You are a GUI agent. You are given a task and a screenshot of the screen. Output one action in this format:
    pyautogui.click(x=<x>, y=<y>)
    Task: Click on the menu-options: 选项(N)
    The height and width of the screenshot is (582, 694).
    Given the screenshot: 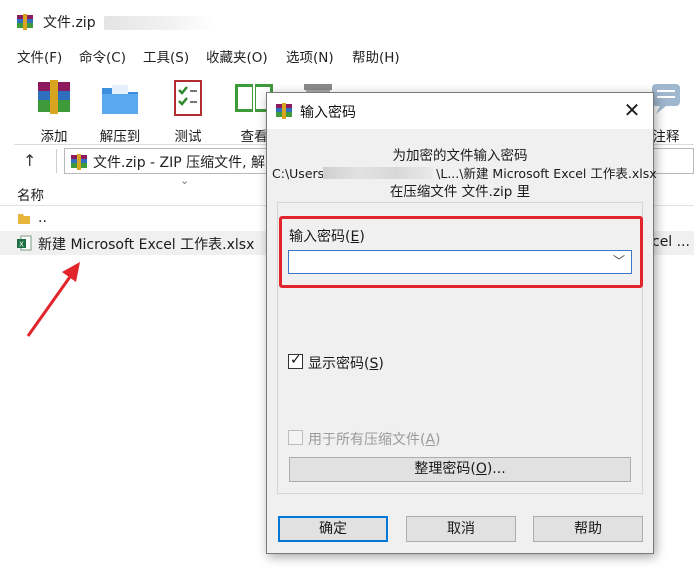 What is the action you would take?
    pyautogui.click(x=310, y=56)
    